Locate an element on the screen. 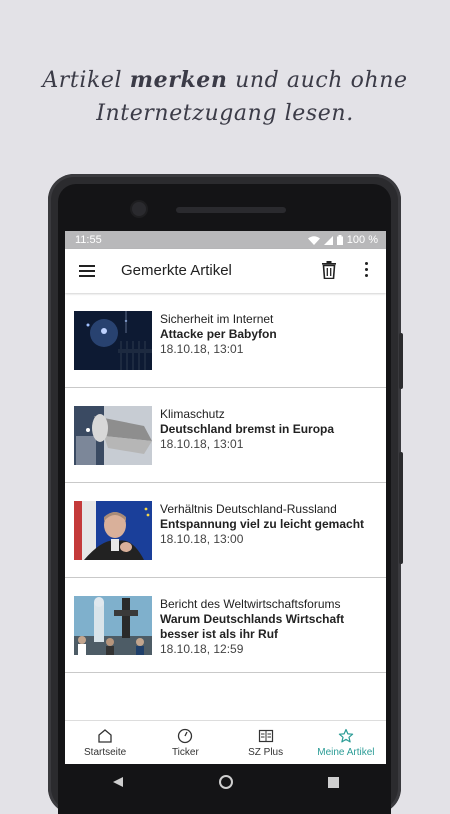 The width and height of the screenshot is (450, 814). newspaper-icon is located at coordinates (265, 736).